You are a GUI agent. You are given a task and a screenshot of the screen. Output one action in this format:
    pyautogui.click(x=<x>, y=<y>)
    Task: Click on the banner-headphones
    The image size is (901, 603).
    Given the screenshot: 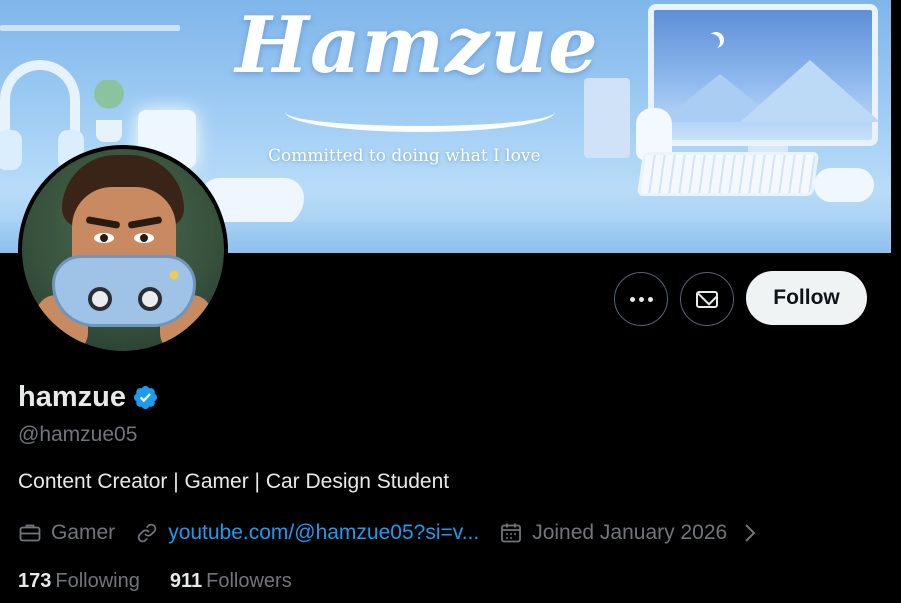 What is the action you would take?
    pyautogui.click(x=42, y=115)
    